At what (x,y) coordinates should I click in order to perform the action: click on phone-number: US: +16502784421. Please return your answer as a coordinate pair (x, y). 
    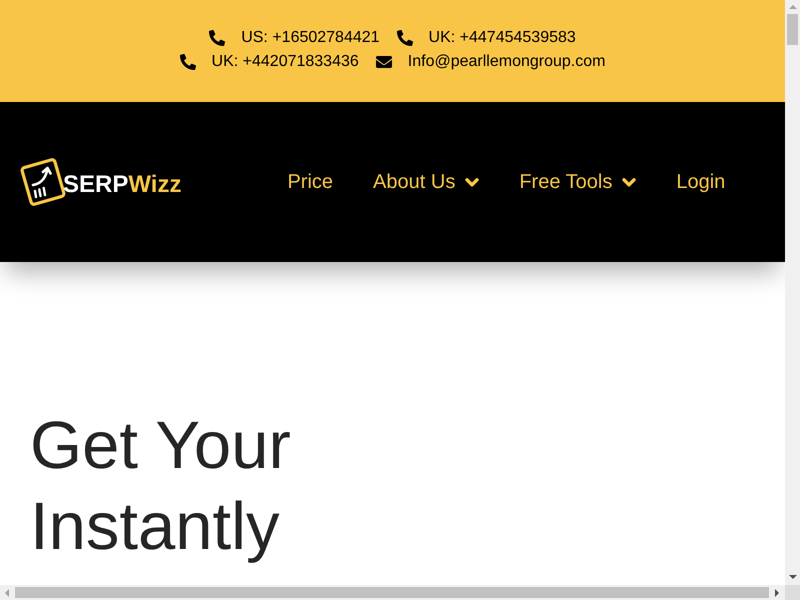
    Looking at the image, I should click on (310, 38).